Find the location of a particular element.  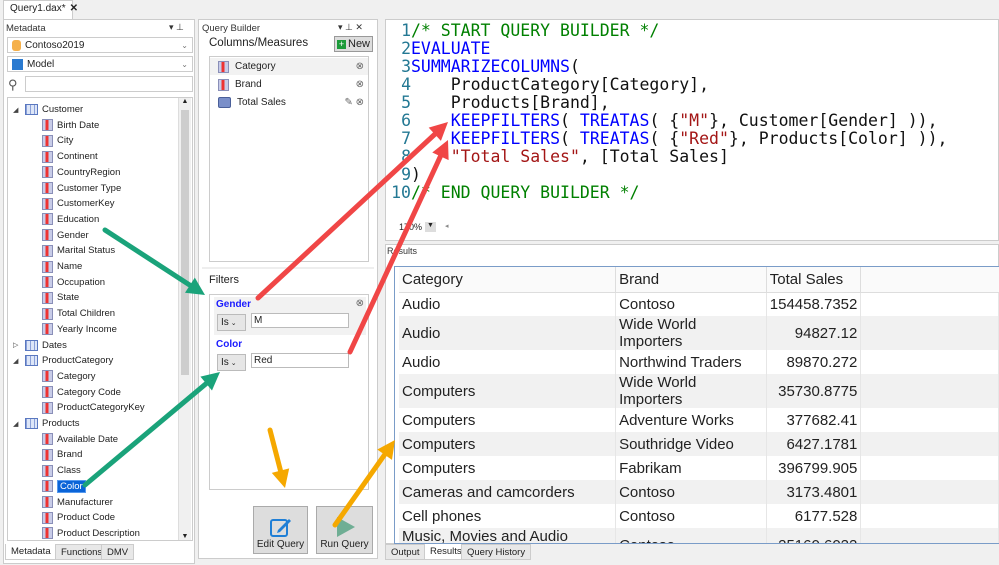

tree-item-city: City is located at coordinates (57, 140).